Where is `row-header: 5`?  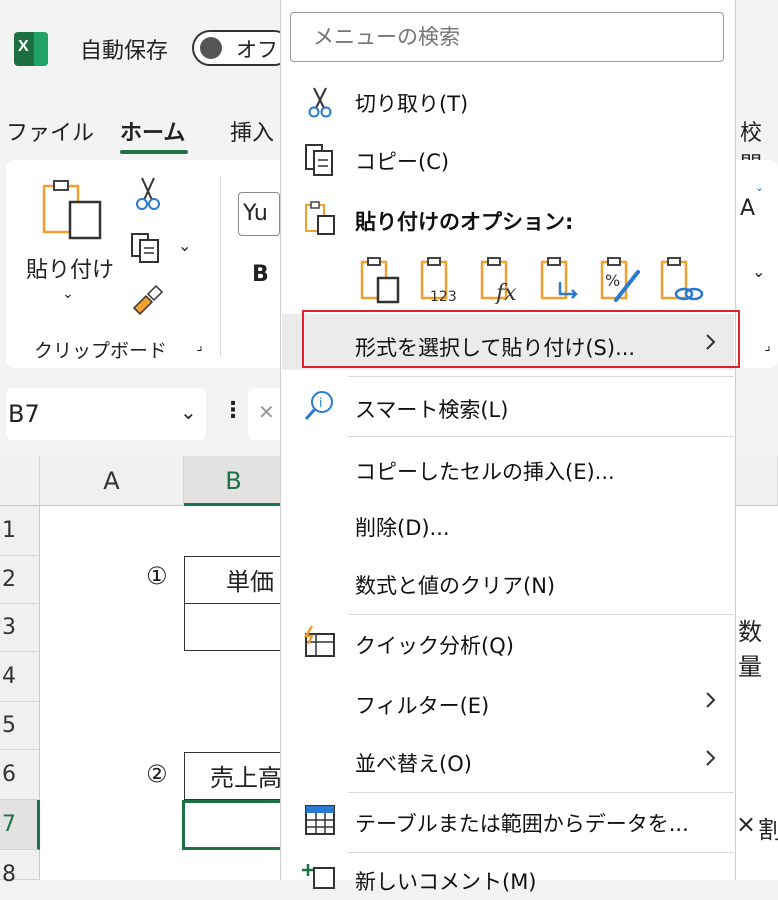
row-header: 5 is located at coordinates (20, 726).